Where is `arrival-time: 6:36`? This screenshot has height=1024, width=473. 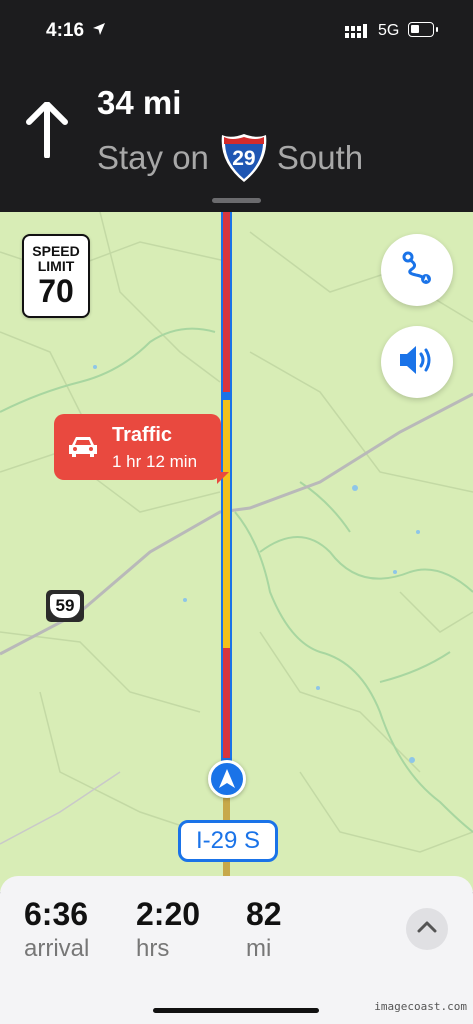
arrival-time: 6:36 is located at coordinates (56, 914).